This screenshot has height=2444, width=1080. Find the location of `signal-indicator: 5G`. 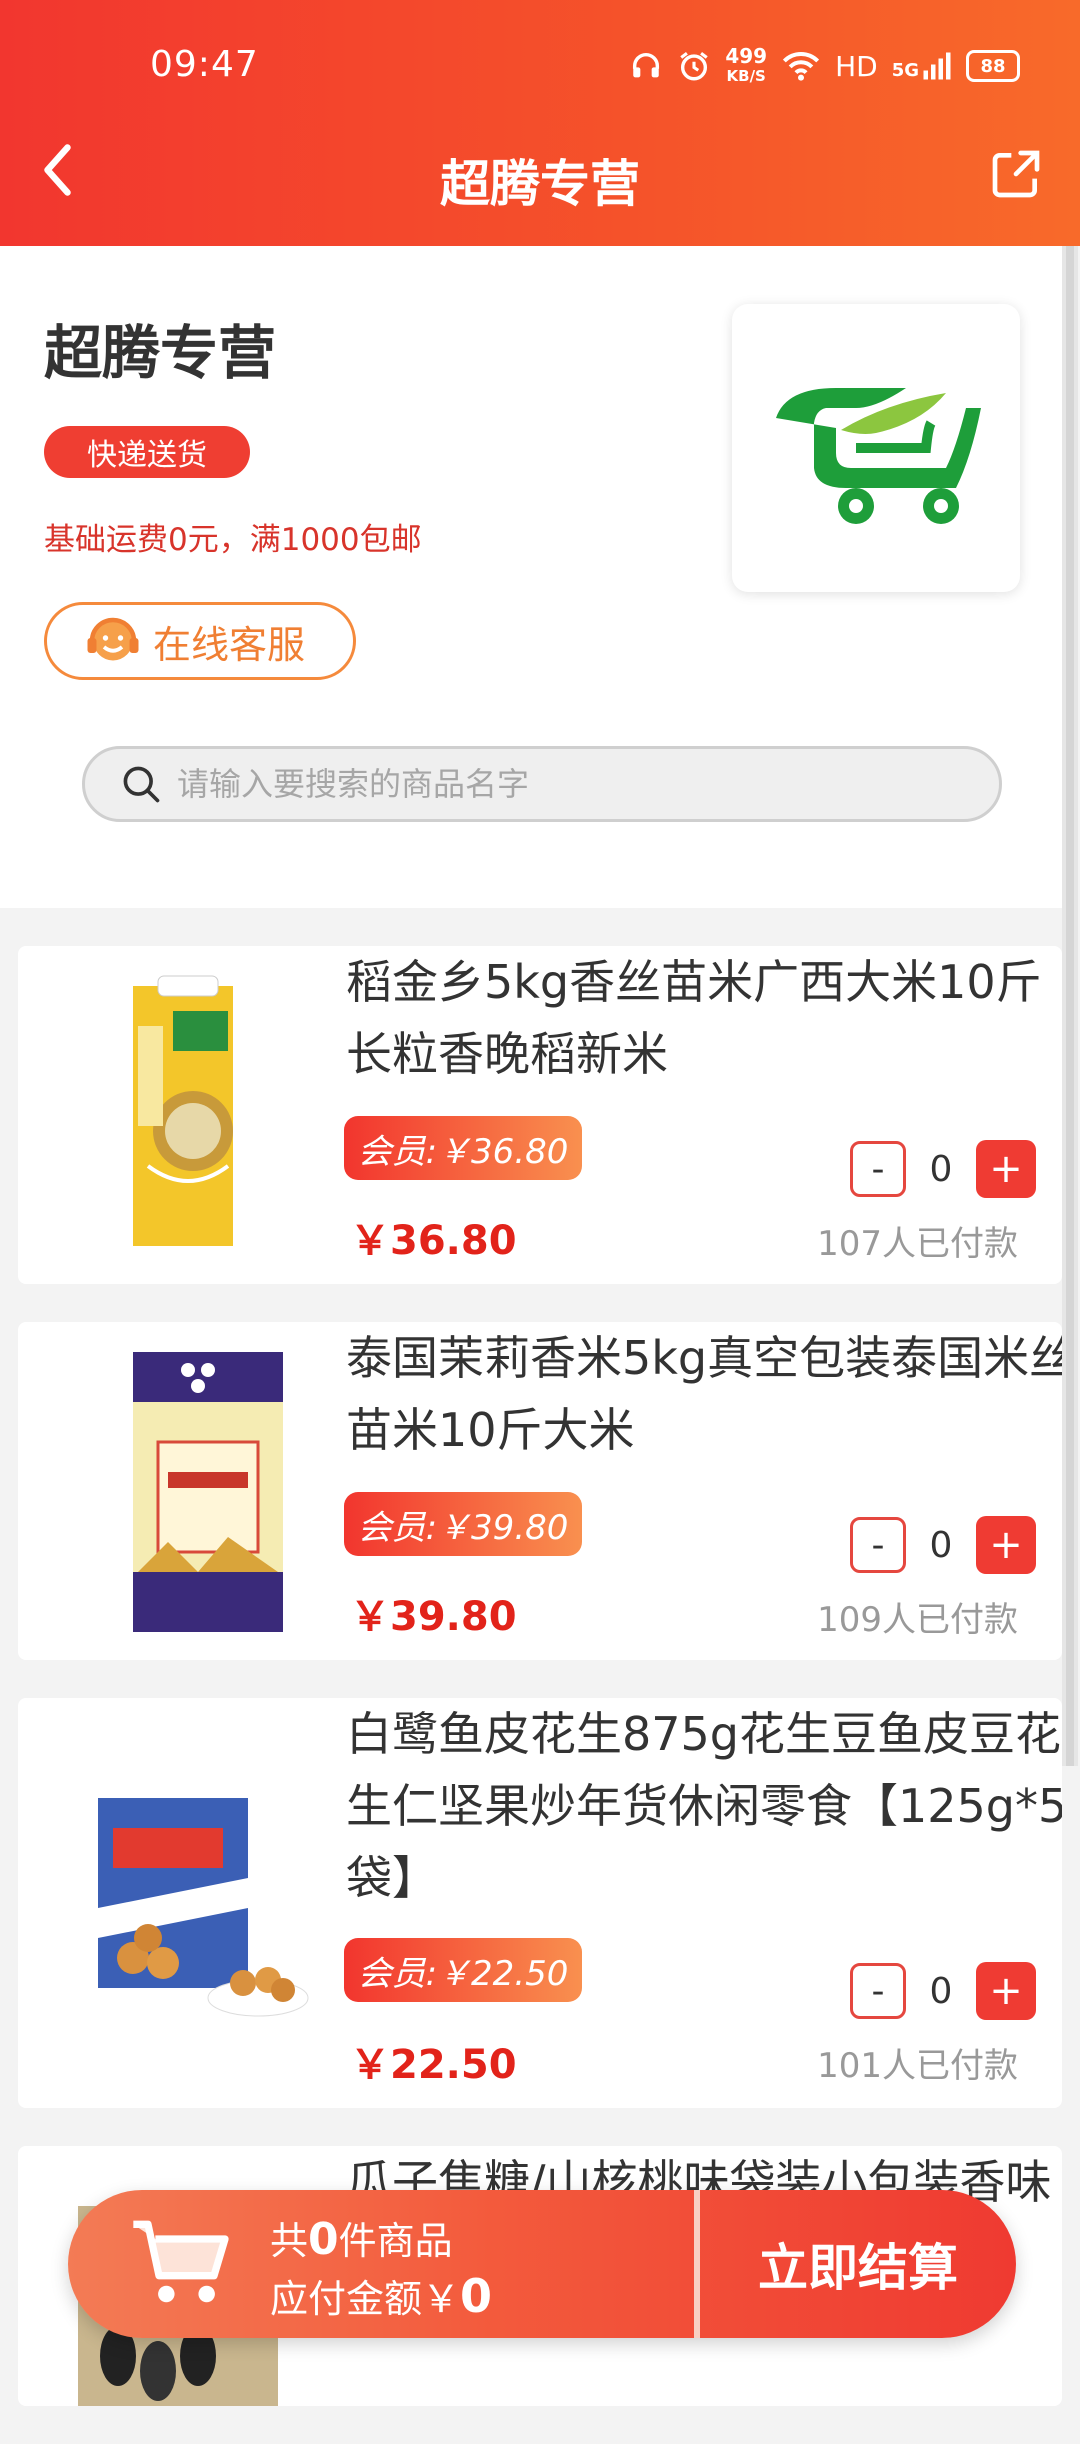

signal-indicator: 5G is located at coordinates (922, 66).